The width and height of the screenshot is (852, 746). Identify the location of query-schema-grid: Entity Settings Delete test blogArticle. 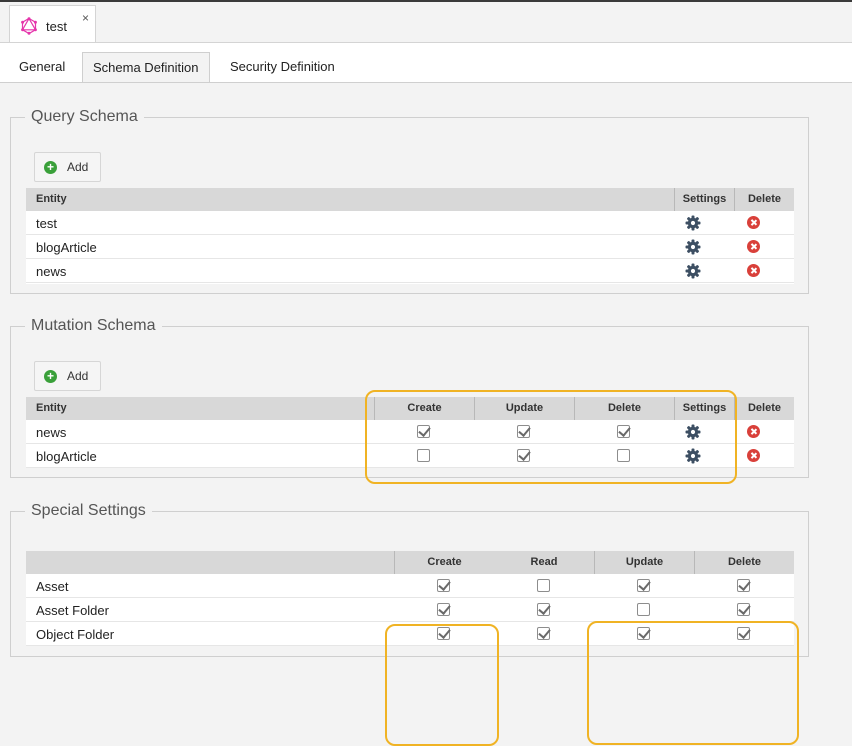
(410, 236).